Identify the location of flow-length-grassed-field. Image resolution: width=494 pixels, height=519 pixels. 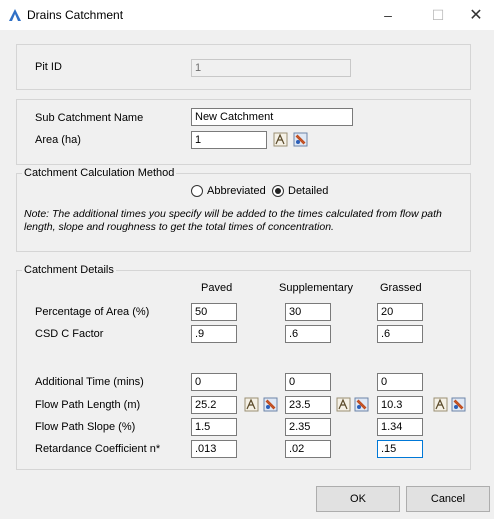
(400, 405).